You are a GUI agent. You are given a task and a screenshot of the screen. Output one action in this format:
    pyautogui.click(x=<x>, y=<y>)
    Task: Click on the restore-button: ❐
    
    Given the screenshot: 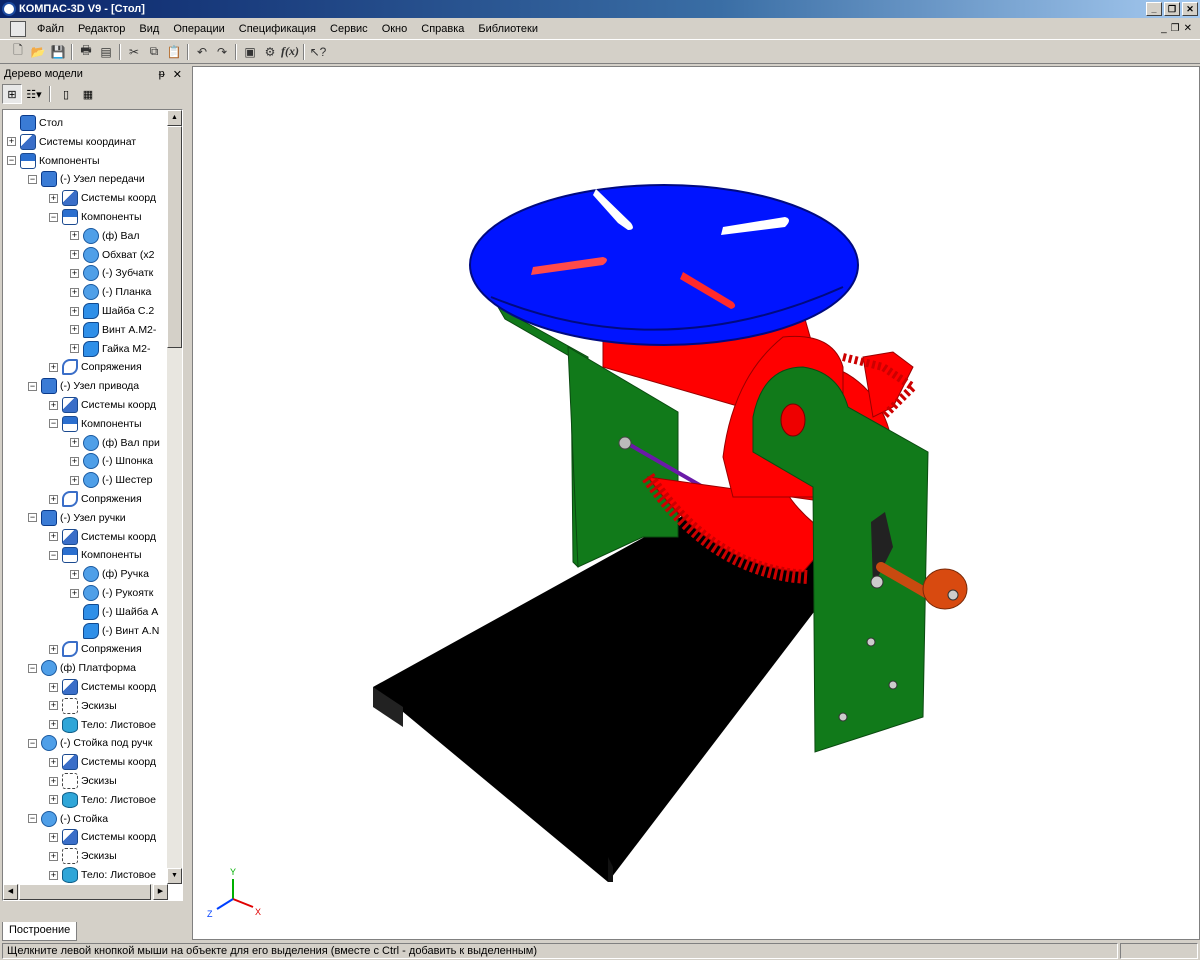 What is the action you would take?
    pyautogui.click(x=1172, y=9)
    